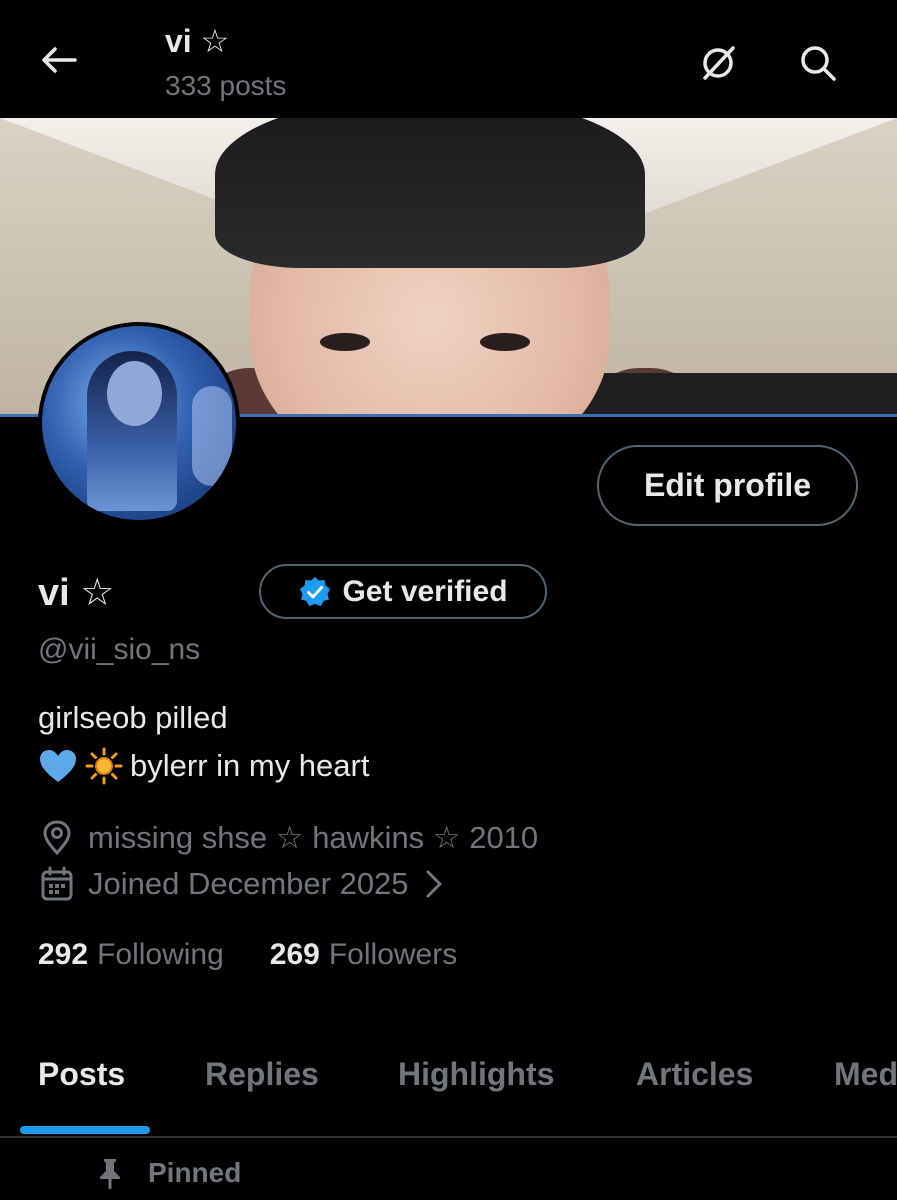 This screenshot has height=1200, width=897. I want to click on tab-highlights: Highlights, so click(476, 1074).